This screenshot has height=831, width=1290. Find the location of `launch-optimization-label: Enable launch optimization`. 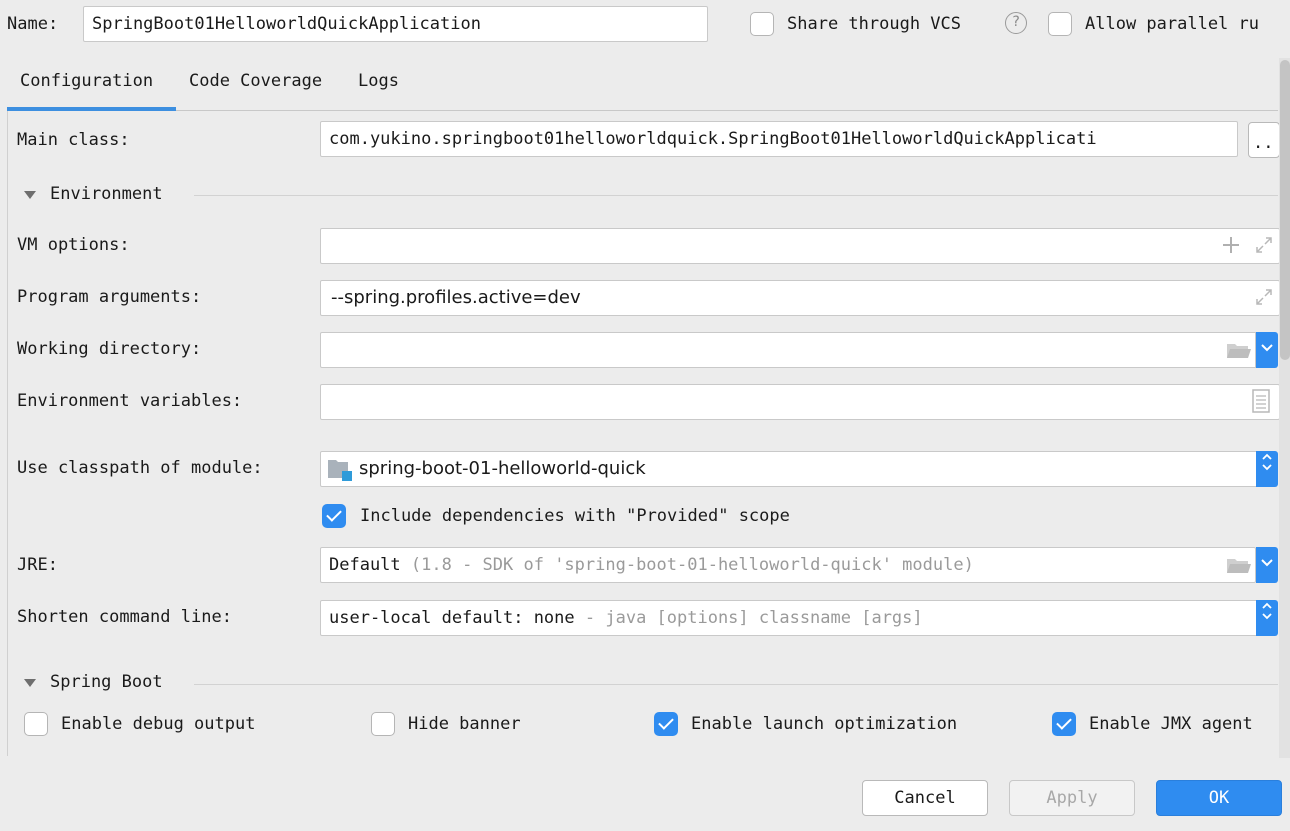

launch-optimization-label: Enable launch optimization is located at coordinates (824, 724).